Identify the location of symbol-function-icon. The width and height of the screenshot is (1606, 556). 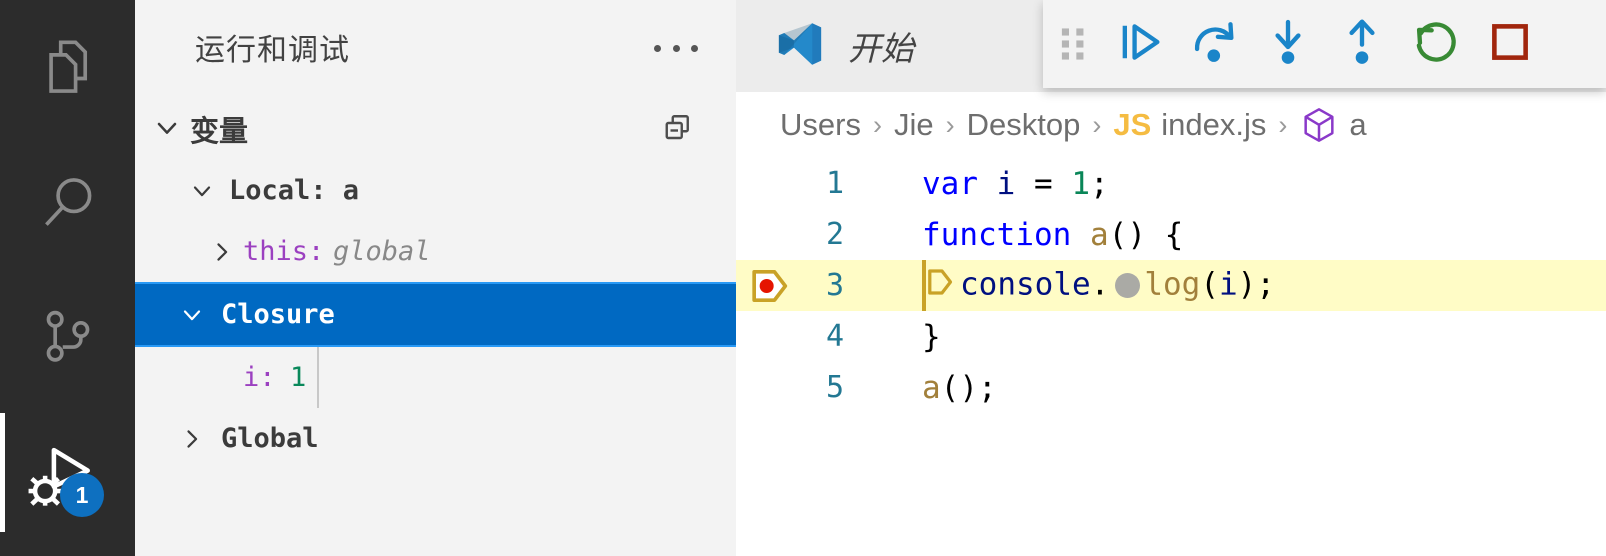
(1319, 125).